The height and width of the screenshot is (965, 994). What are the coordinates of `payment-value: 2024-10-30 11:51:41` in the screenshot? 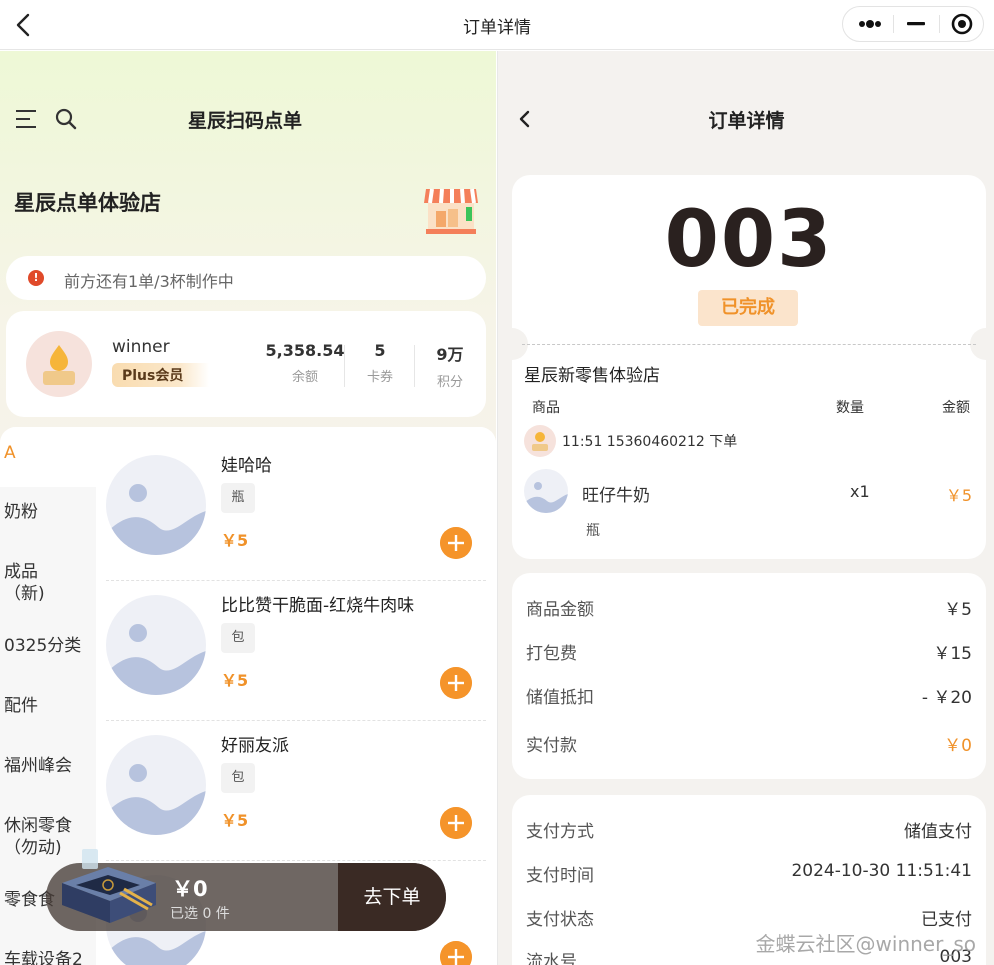 It's located at (881, 871).